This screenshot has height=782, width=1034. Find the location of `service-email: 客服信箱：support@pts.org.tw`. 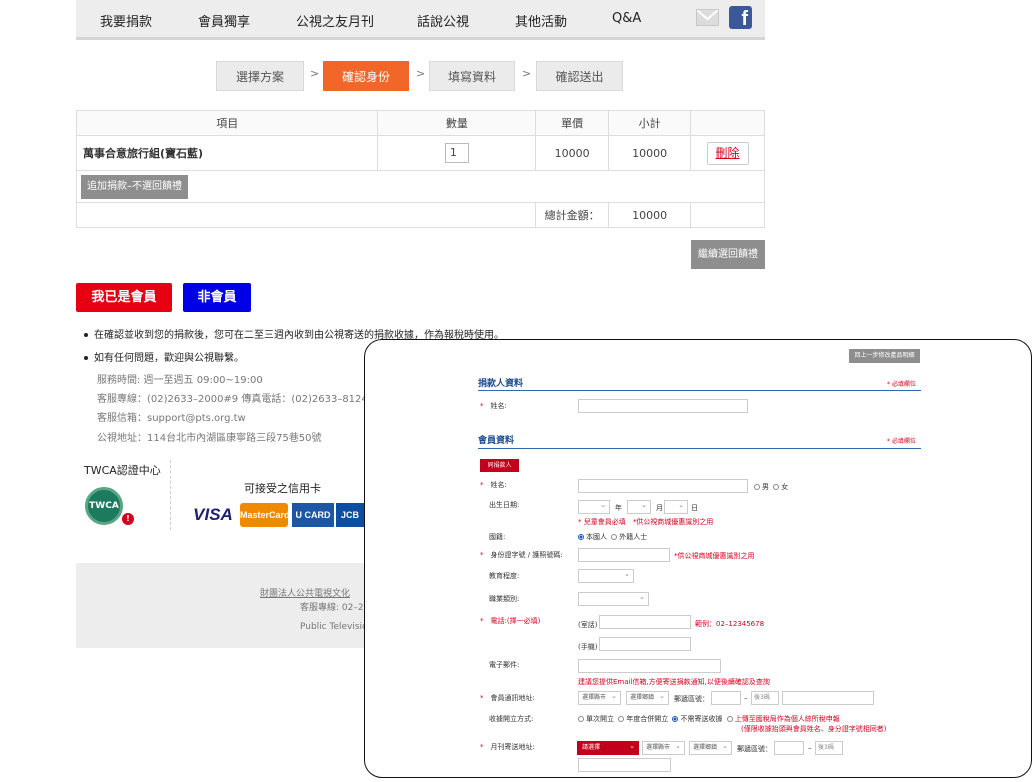

service-email: 客服信箱：support@pts.org.tw is located at coordinates (171, 418).